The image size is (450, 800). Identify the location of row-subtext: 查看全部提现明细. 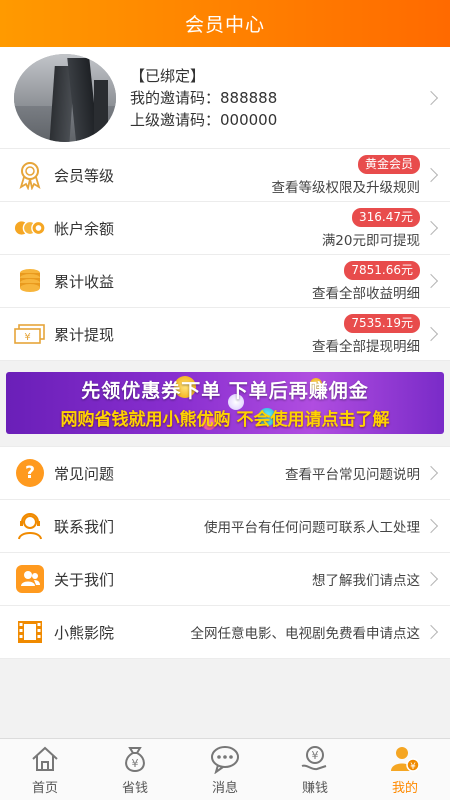
(366, 346).